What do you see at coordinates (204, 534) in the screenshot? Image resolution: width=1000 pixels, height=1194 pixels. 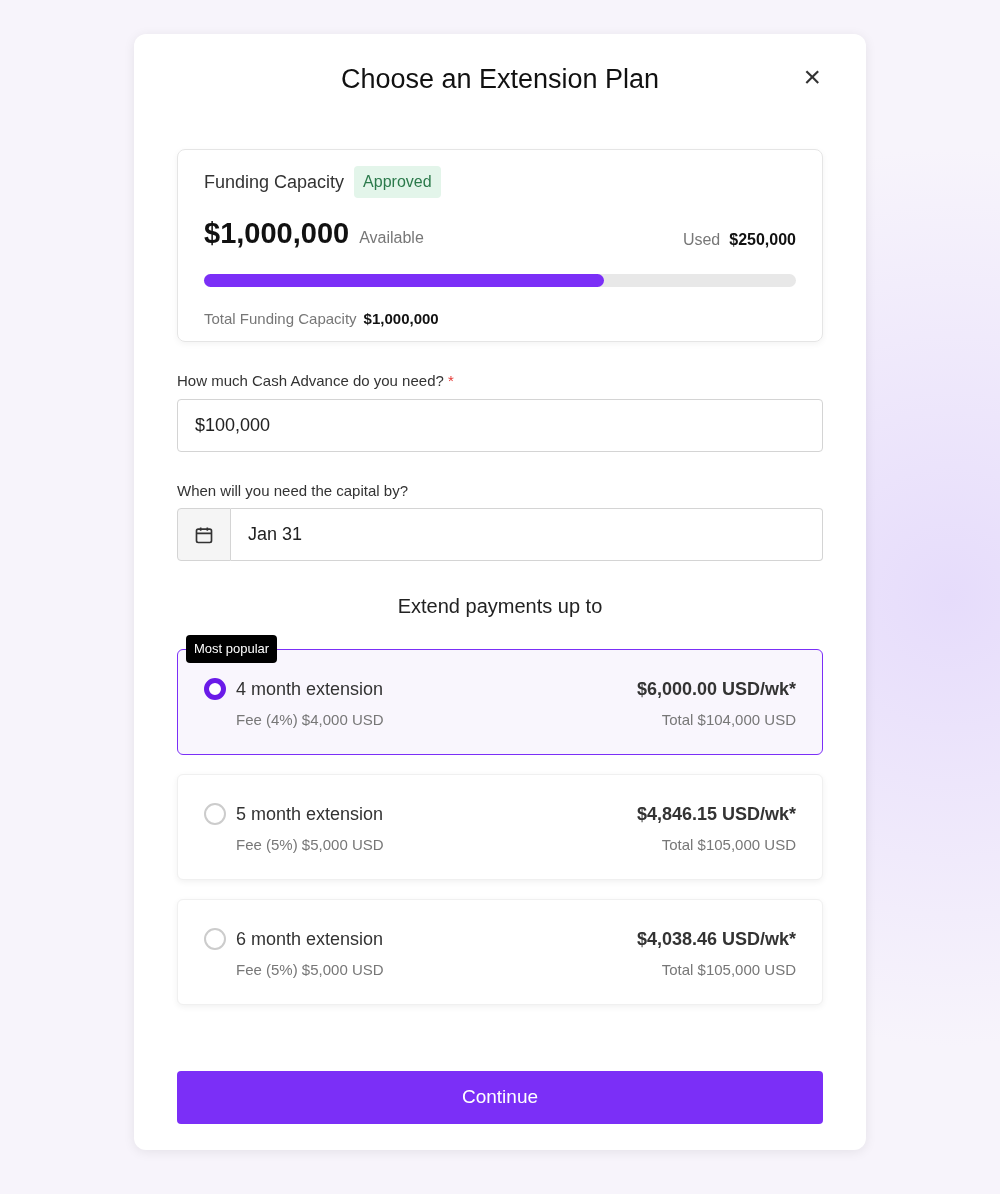 I see `calendar-addon` at bounding box center [204, 534].